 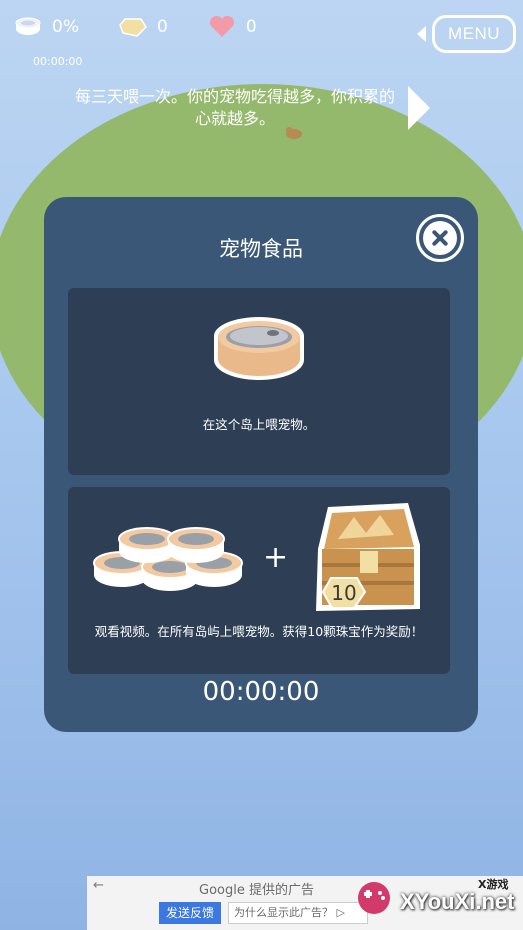 I want to click on close-icon, so click(x=440, y=238).